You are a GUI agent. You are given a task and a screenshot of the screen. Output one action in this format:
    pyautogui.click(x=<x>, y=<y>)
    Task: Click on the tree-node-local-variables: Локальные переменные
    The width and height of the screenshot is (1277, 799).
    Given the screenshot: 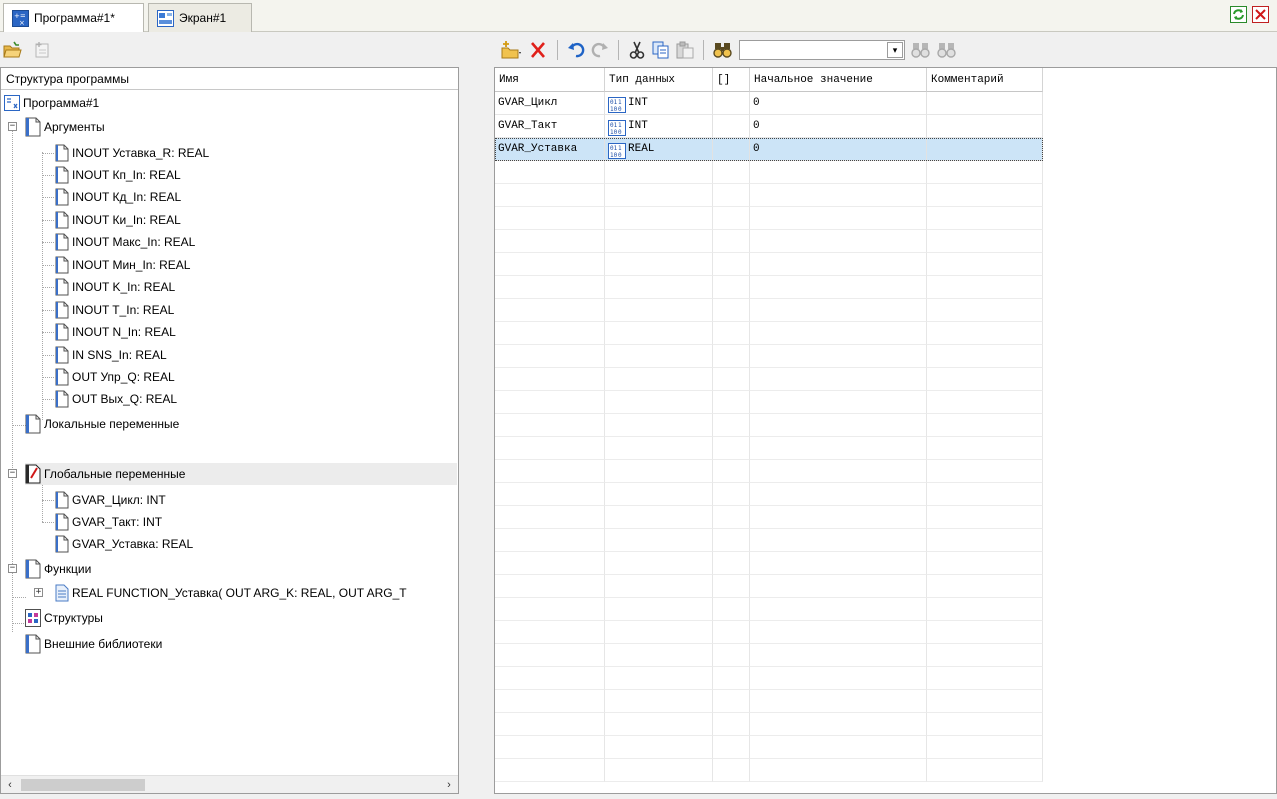 What is the action you would take?
    pyautogui.click(x=102, y=424)
    